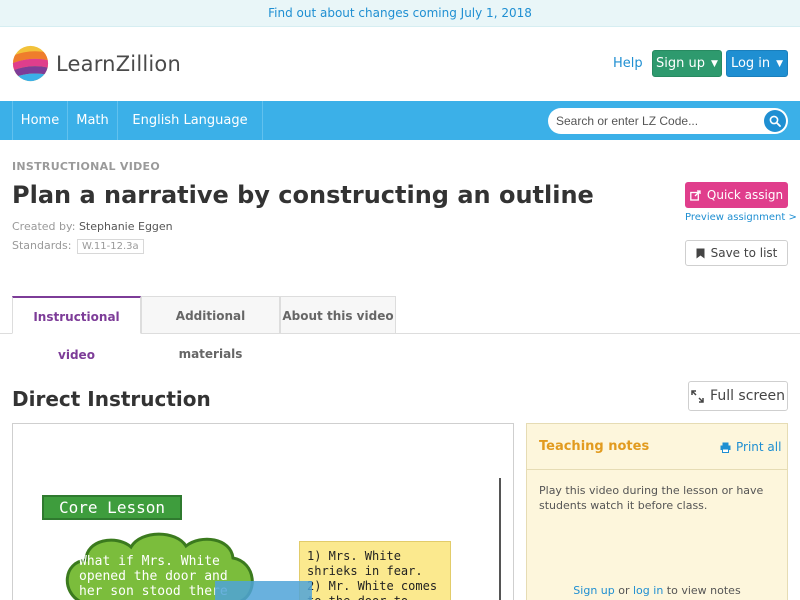 Image resolution: width=800 pixels, height=600 pixels. I want to click on search-box, so click(668, 121).